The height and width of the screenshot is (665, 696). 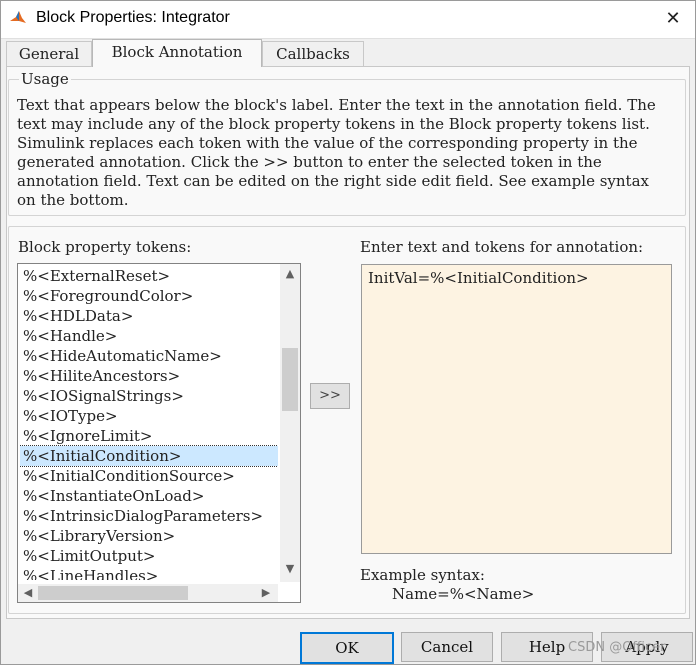 What do you see at coordinates (105, 247) in the screenshot?
I see `tokens-label: Block property tokens:` at bounding box center [105, 247].